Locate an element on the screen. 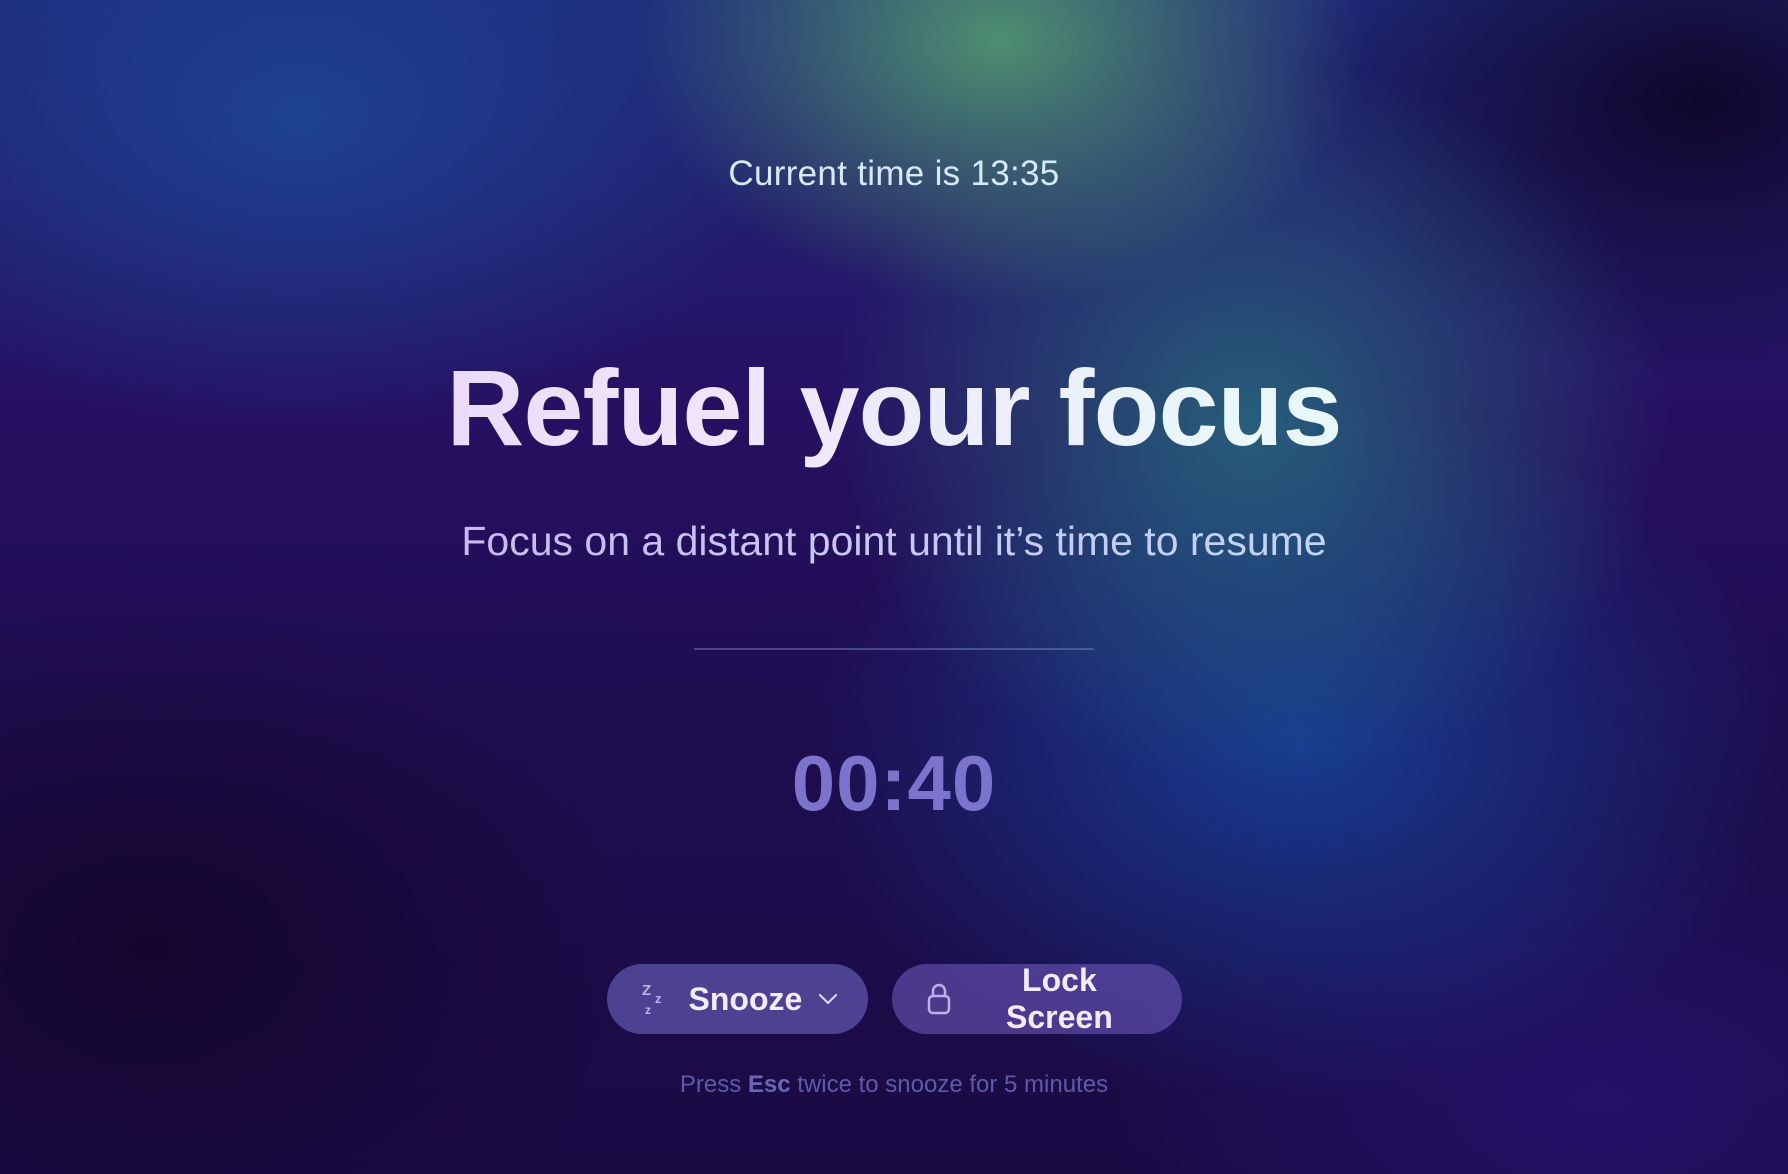 This screenshot has height=1174, width=1788. snooze-label: Snooze is located at coordinates (745, 998).